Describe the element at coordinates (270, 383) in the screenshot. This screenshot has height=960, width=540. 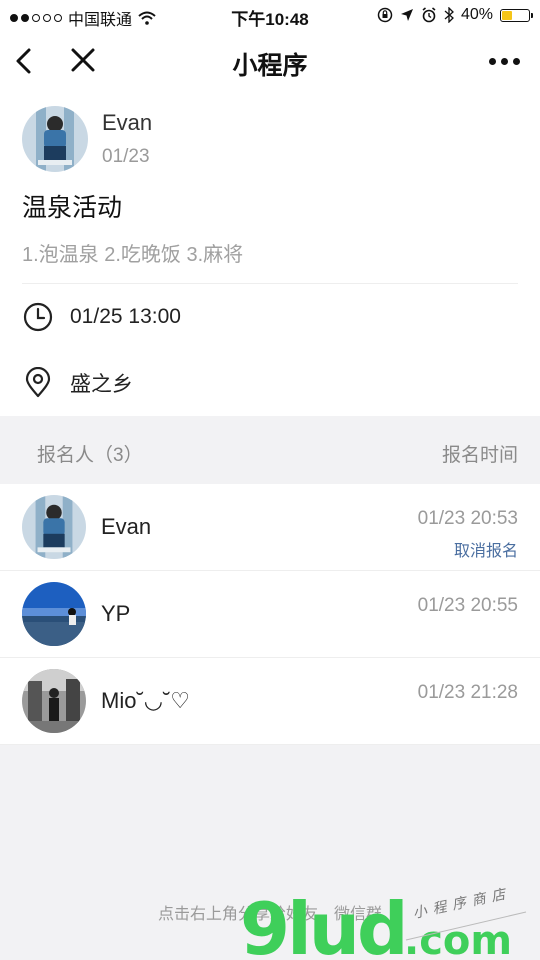
I see `event-location-row: 盛之乡` at that location.